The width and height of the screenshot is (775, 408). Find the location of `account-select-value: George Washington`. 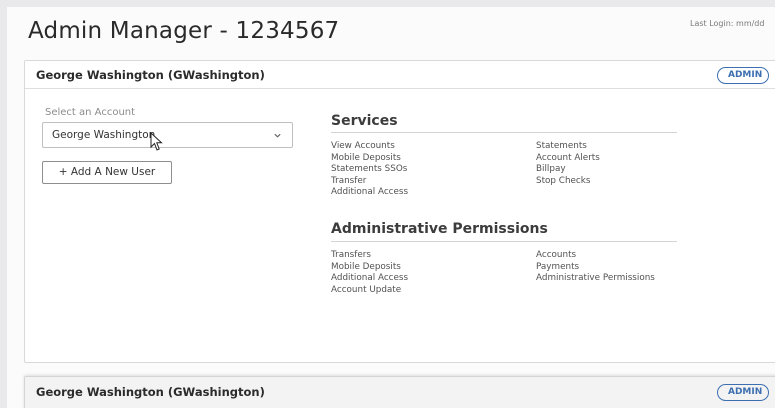

account-select-value: George Washington is located at coordinates (104, 135).